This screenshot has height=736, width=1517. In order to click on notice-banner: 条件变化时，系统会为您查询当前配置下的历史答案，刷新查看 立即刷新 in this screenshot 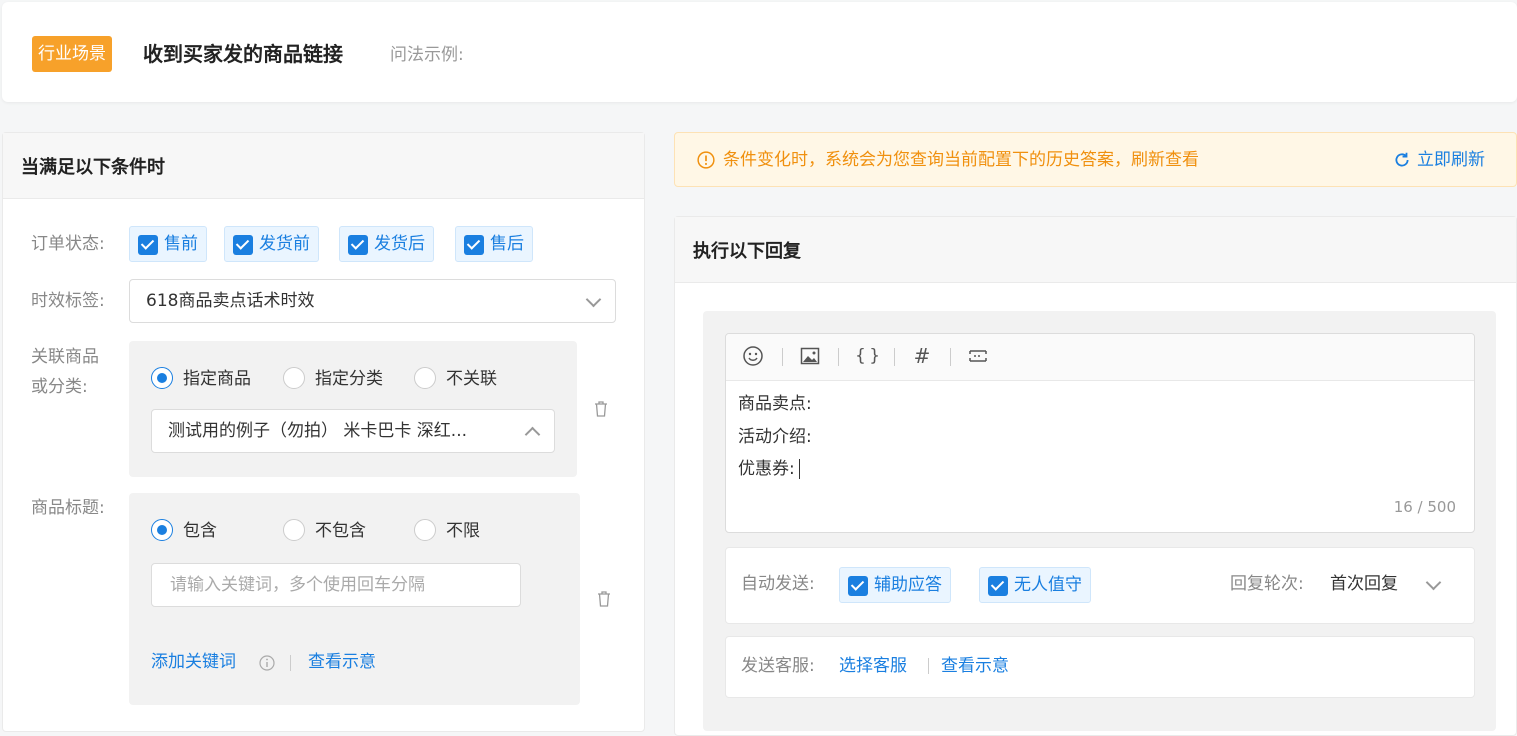, I will do `click(1095, 159)`.